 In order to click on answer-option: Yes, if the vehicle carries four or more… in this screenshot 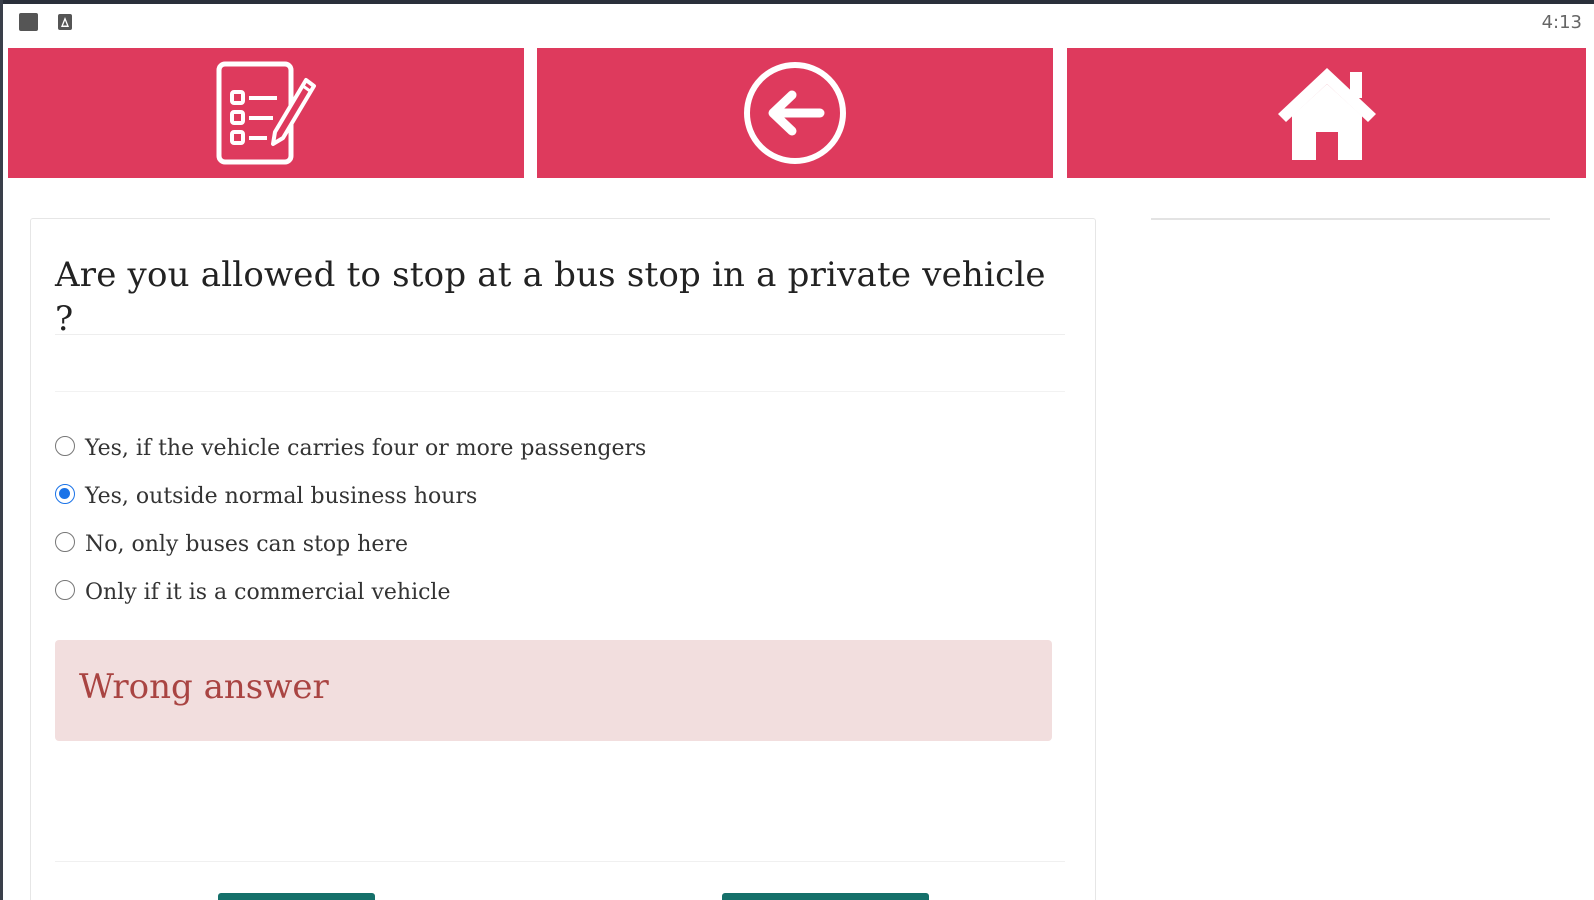, I will do `click(553, 448)`.